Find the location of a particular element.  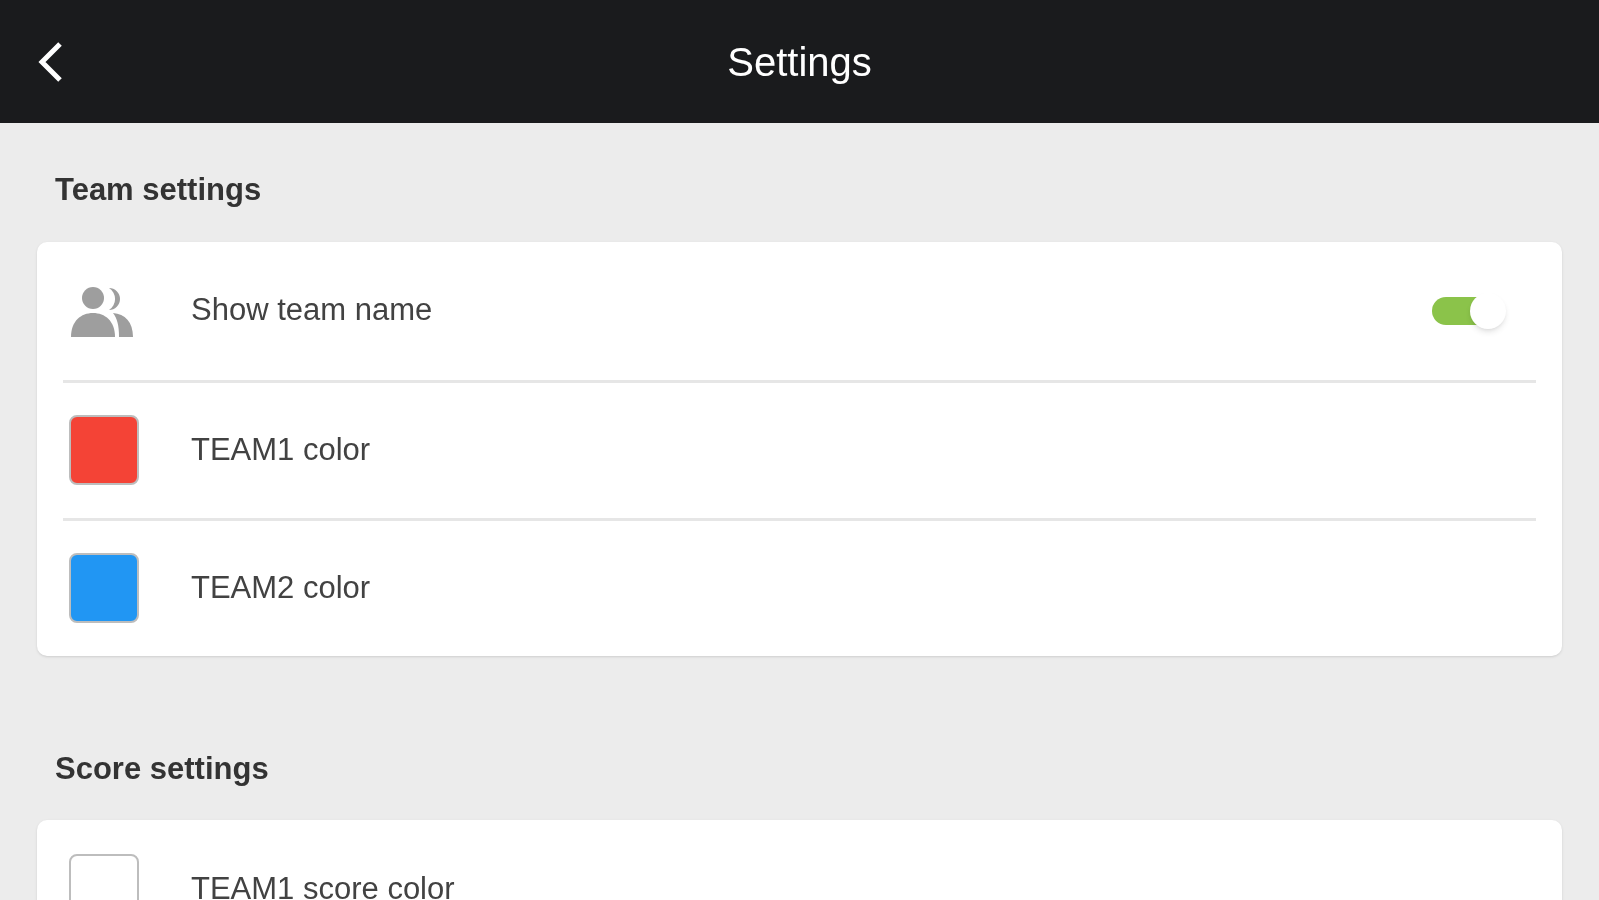

section-title: Team settings is located at coordinates (159, 190).